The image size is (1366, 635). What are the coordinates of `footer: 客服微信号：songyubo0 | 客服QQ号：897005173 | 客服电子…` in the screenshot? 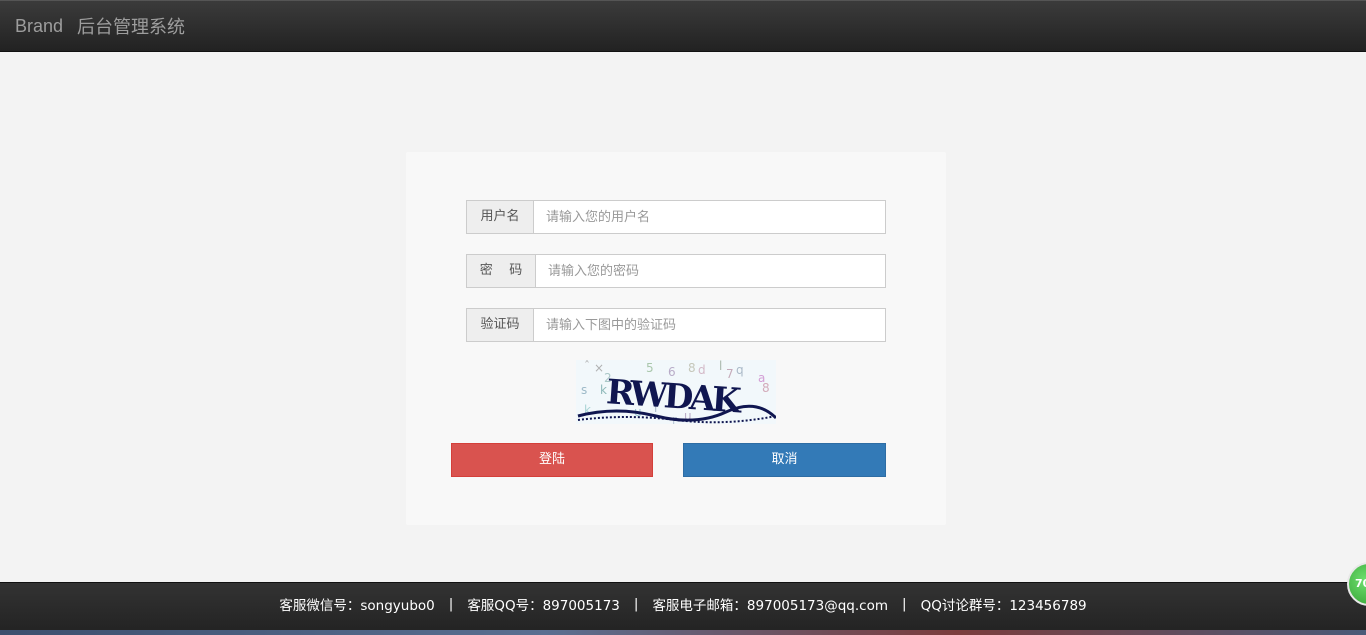 It's located at (683, 608).